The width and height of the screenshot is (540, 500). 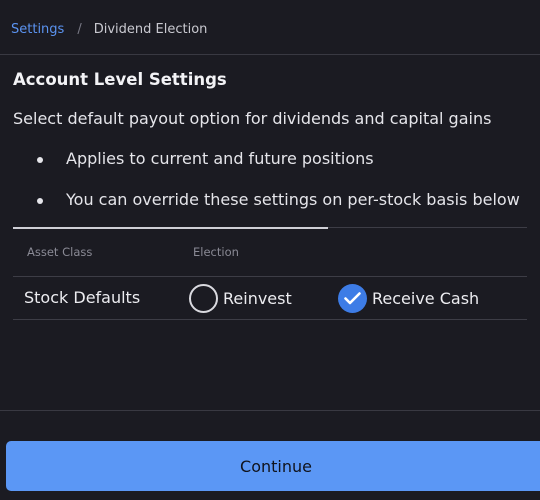 I want to click on radio-unchecked-icon, so click(x=203, y=298).